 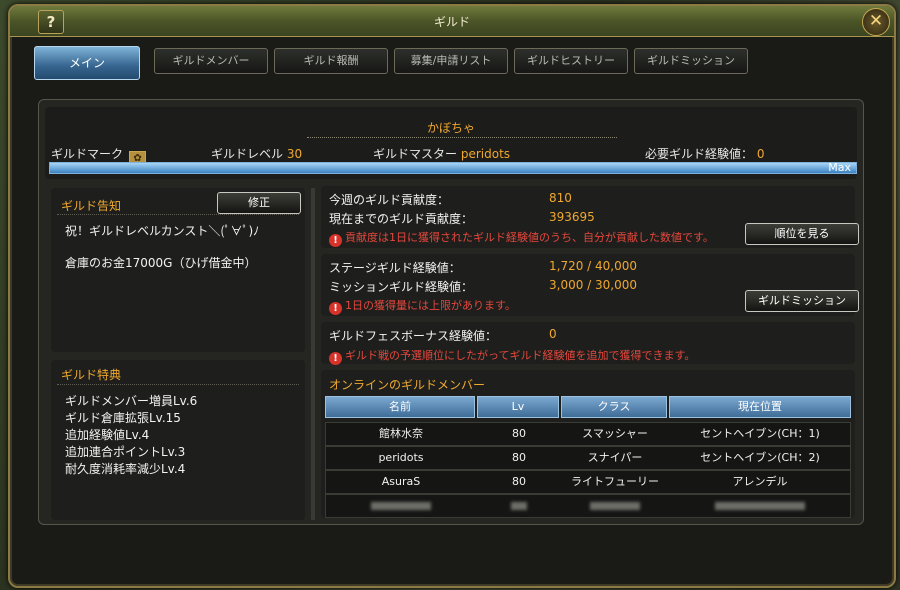 I want to click on column-header-level: Lv, so click(x=518, y=407).